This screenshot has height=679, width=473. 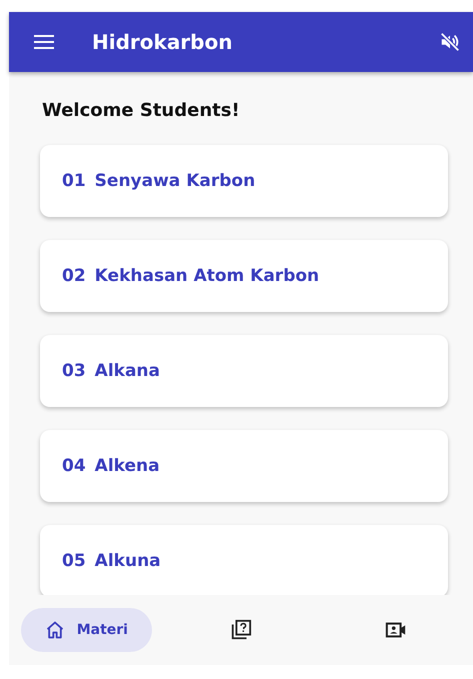 I want to click on topic-card: 01 Senyawa Karbon, so click(x=244, y=181).